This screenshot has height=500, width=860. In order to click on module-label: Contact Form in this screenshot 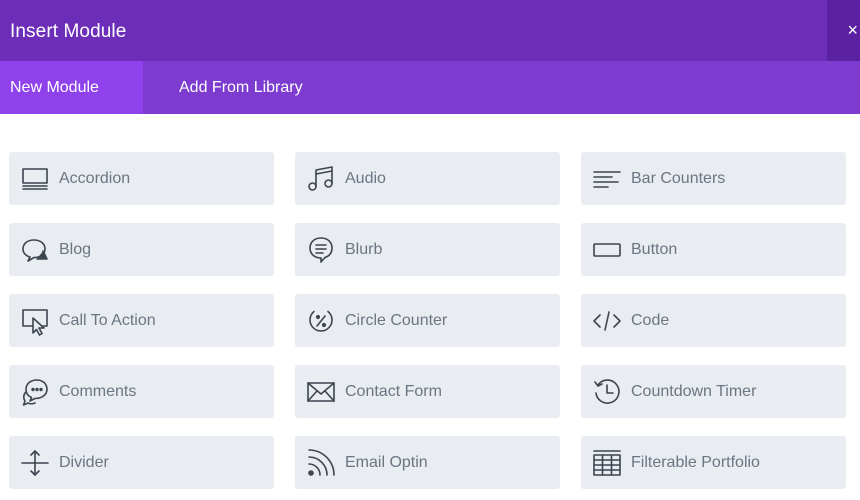, I will do `click(393, 391)`.